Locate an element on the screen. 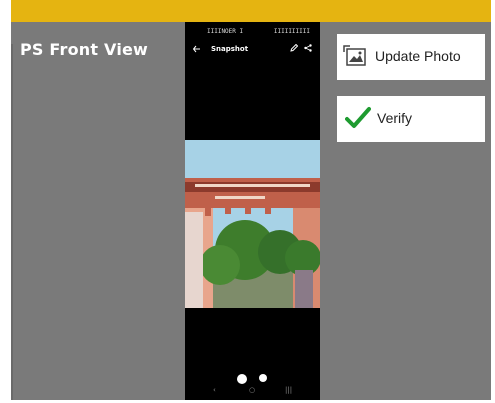 The image size is (495, 403). nav-home-icon: ○ is located at coordinates (252, 390).